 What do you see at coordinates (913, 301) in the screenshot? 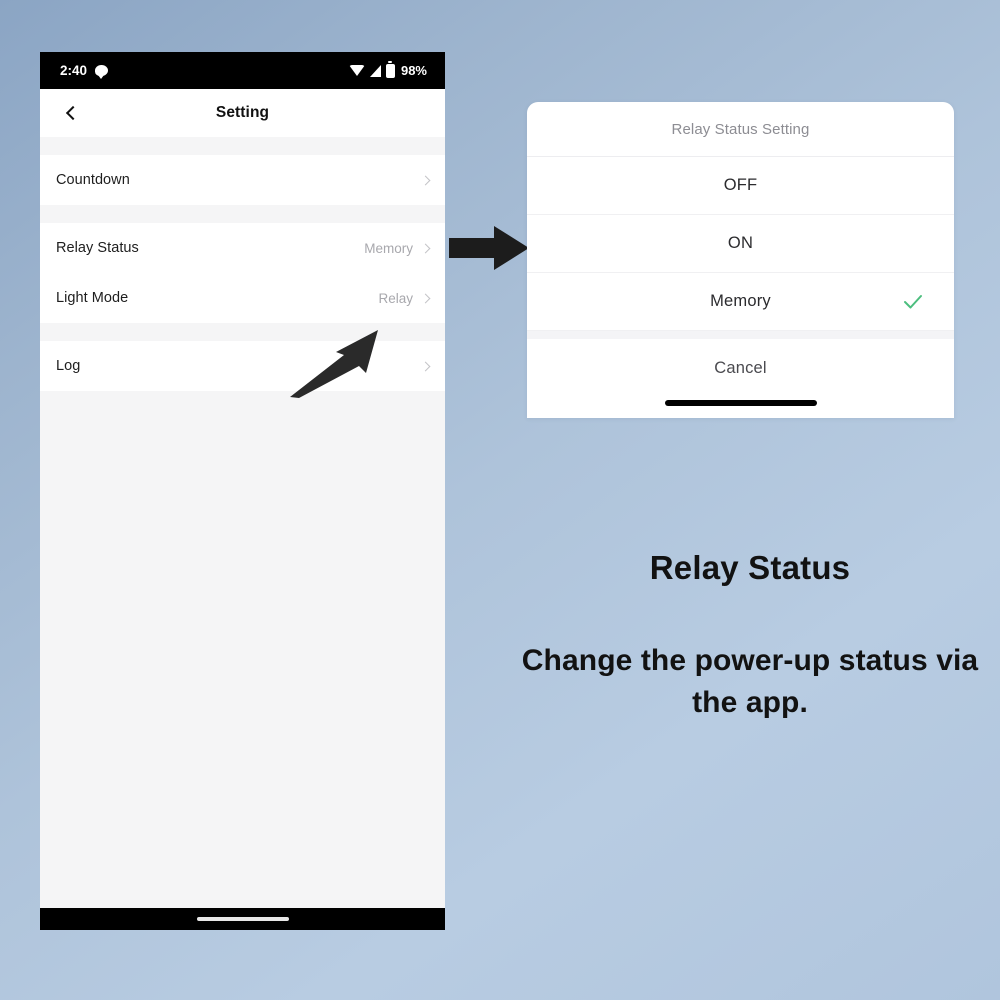
I see `check-icon` at bounding box center [913, 301].